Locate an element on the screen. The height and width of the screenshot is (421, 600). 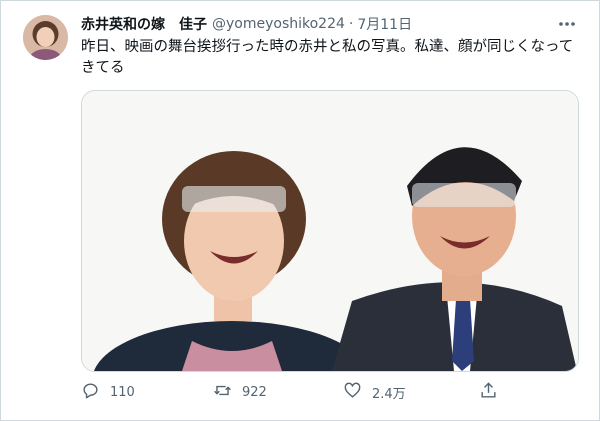
tweet-header: 赤井英和の嫁 佳子 @yomeyoshiko224 · 7月11日 is located at coordinates (325, 24).